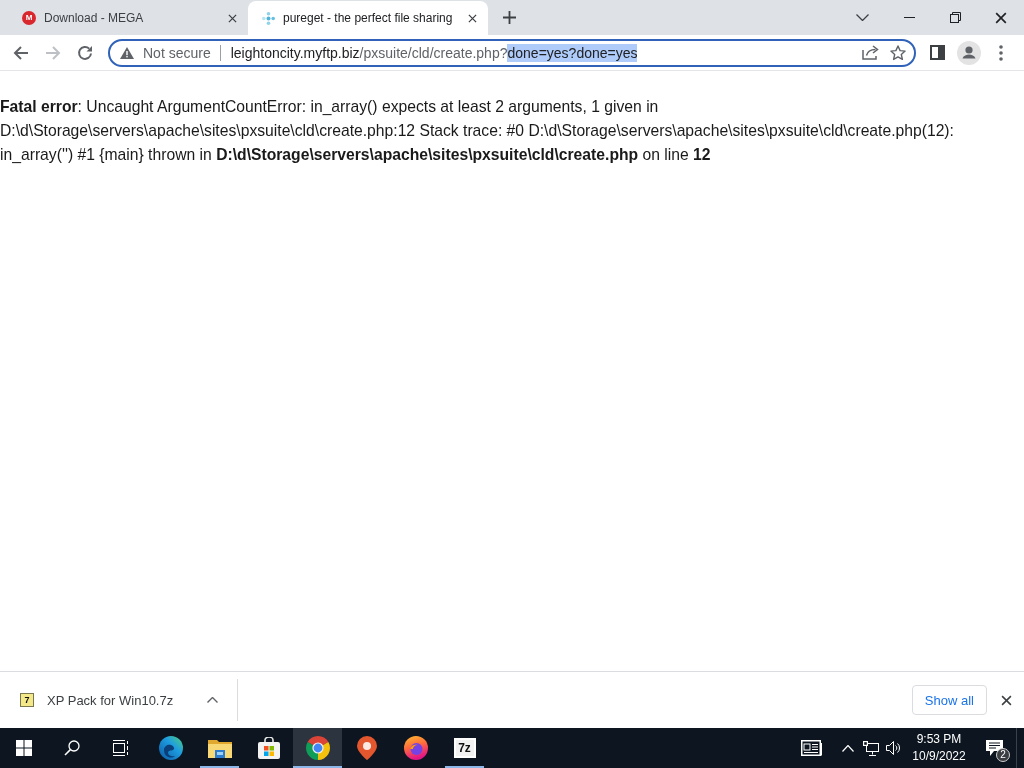 The image size is (1024, 768). Describe the element at coordinates (893, 748) in the screenshot. I see `speaker-icon` at that location.